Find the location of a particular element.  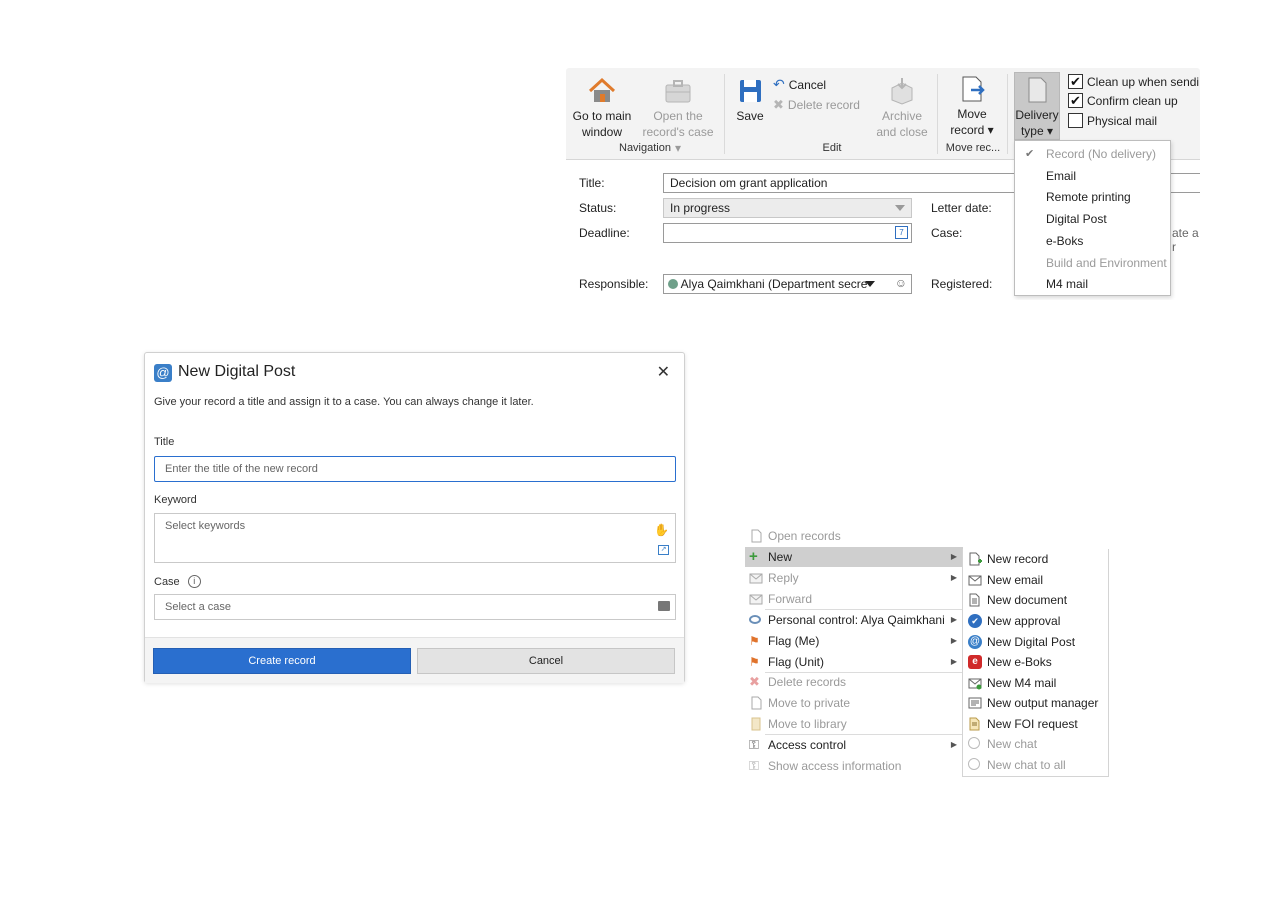

menu-item-label: Flag (Unit) is located at coordinates (796, 662).